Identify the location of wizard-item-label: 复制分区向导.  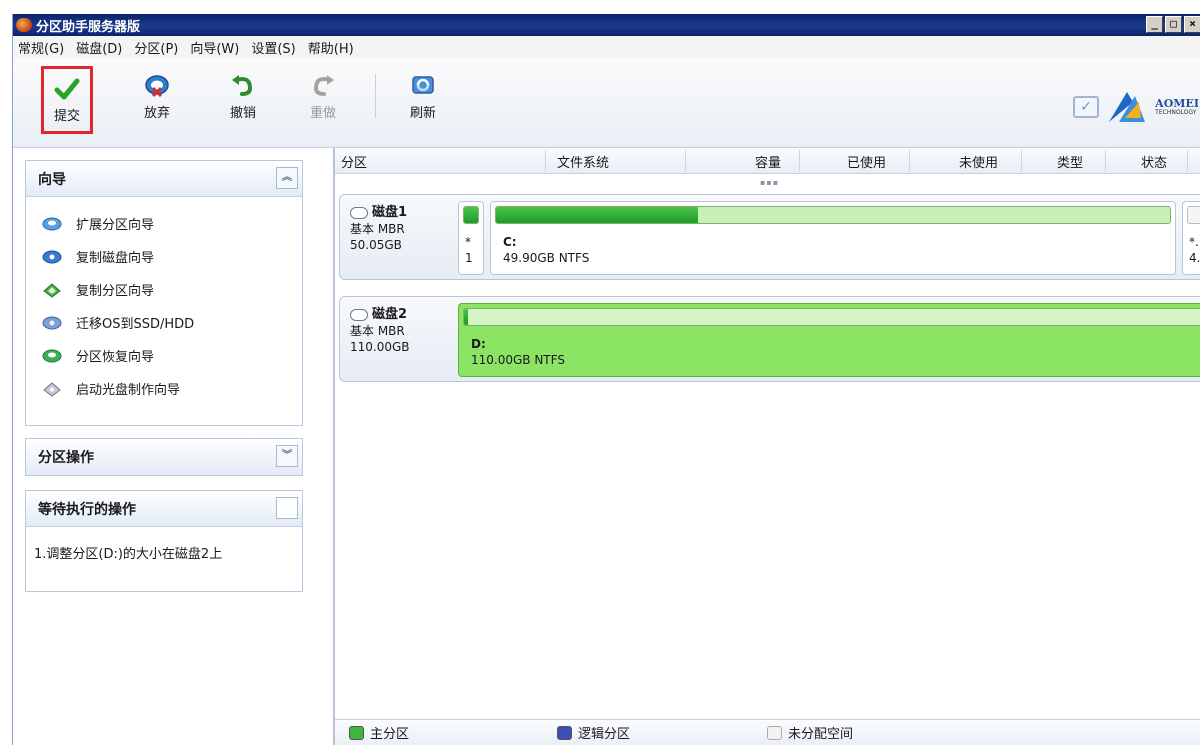
(115, 291).